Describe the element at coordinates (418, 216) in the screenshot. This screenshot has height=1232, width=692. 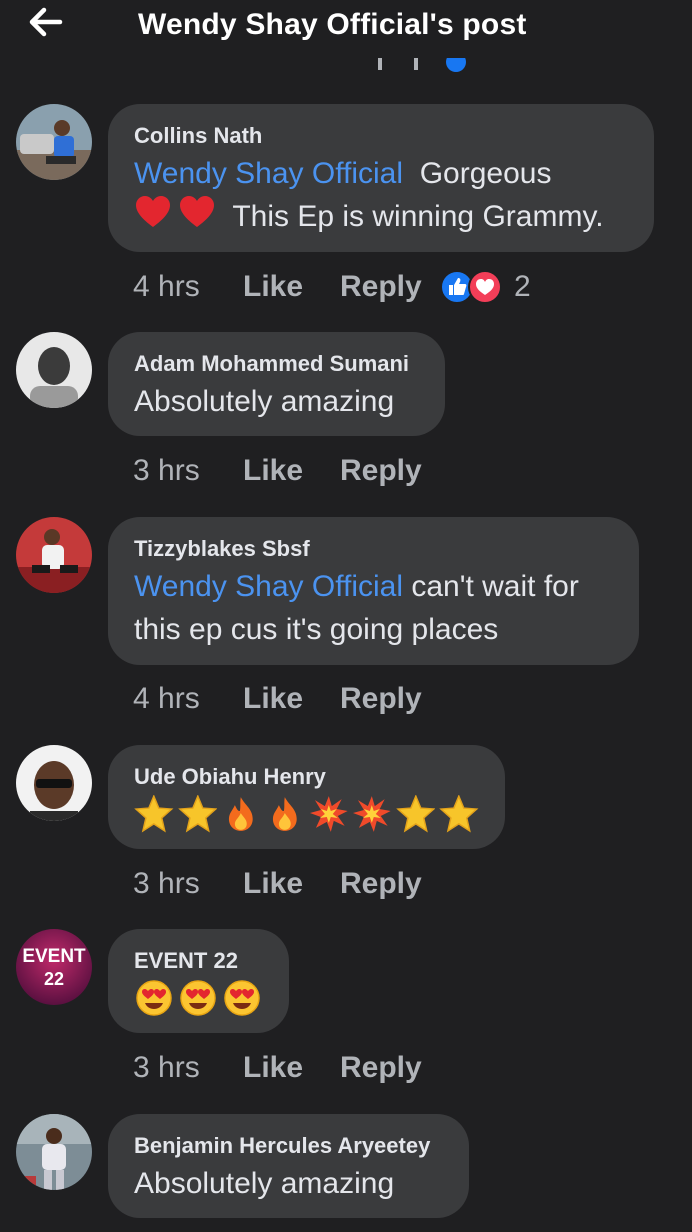
I see `comment-text-line2: This Ep is winning Grammy.` at that location.